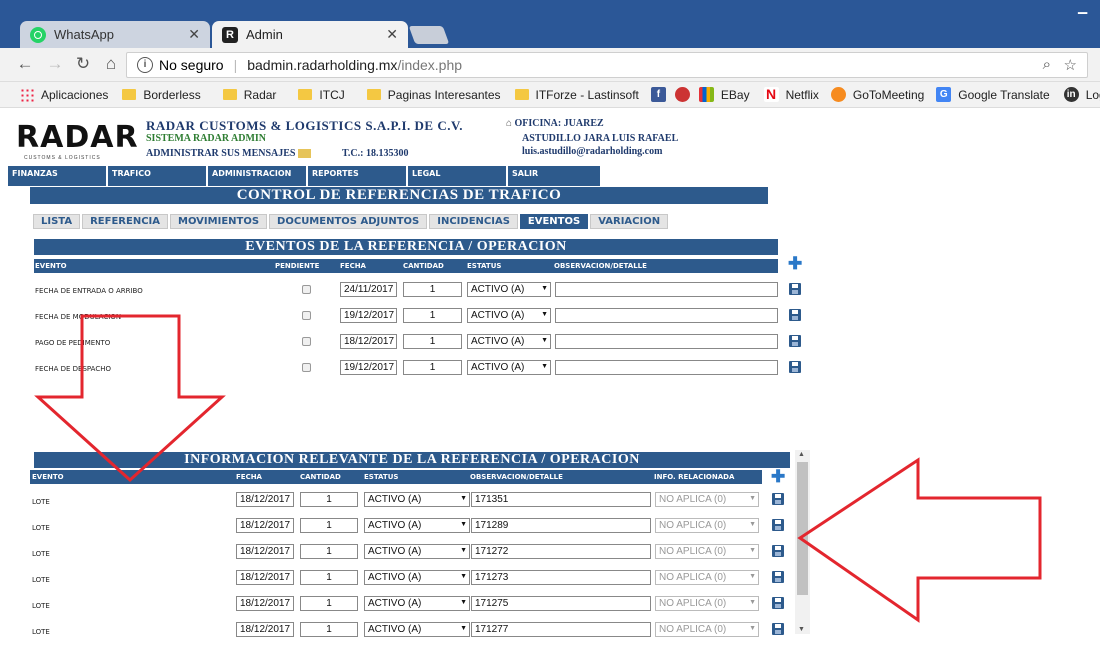 The image size is (1100, 662). I want to click on observacion-input: 171275, so click(561, 603).